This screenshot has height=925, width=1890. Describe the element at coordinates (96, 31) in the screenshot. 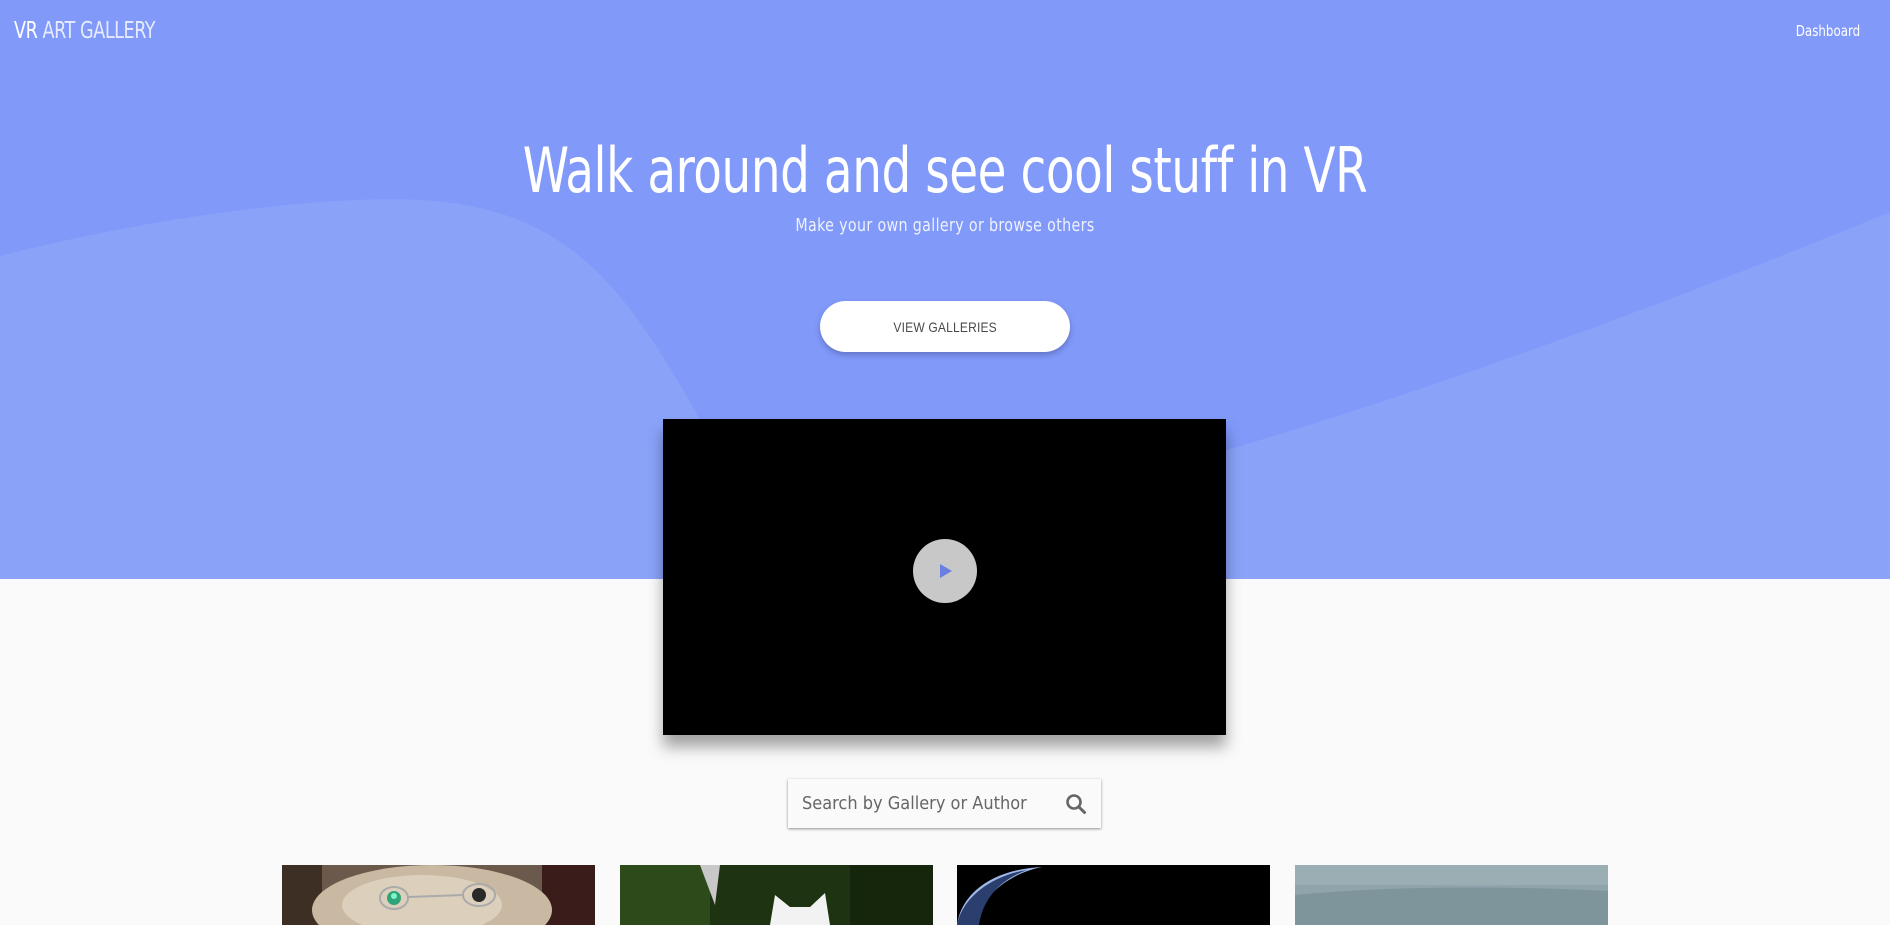

I see `brand-suffix: ART GALLERY` at that location.